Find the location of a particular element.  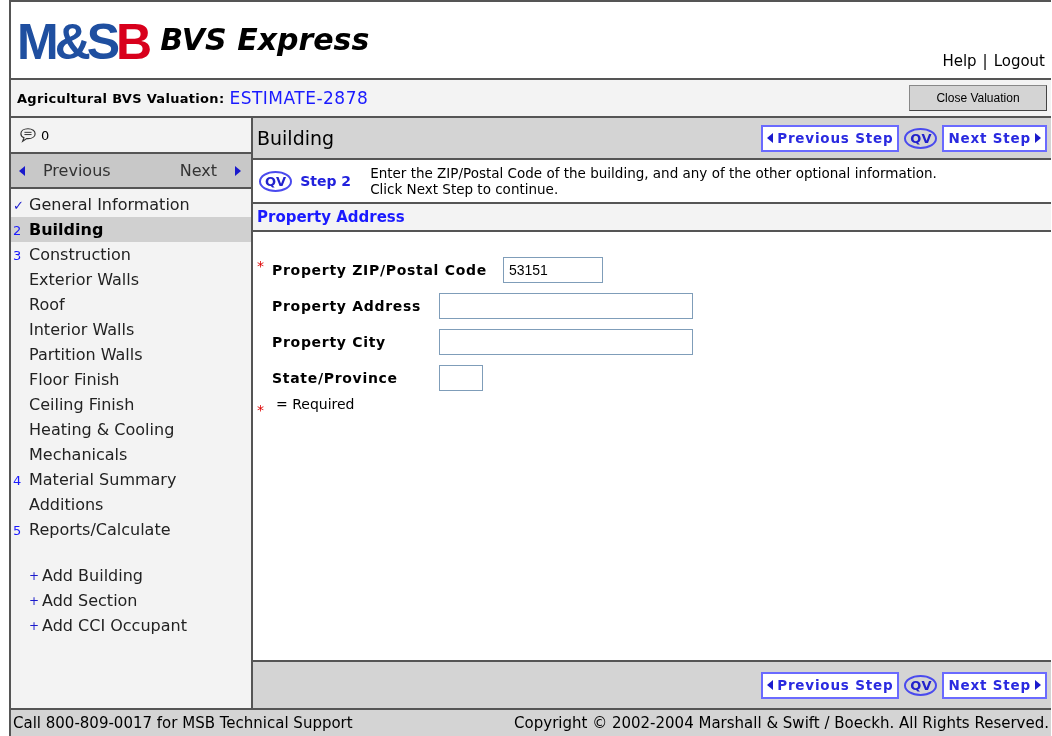

speech-bubble-icon is located at coordinates (28, 135).